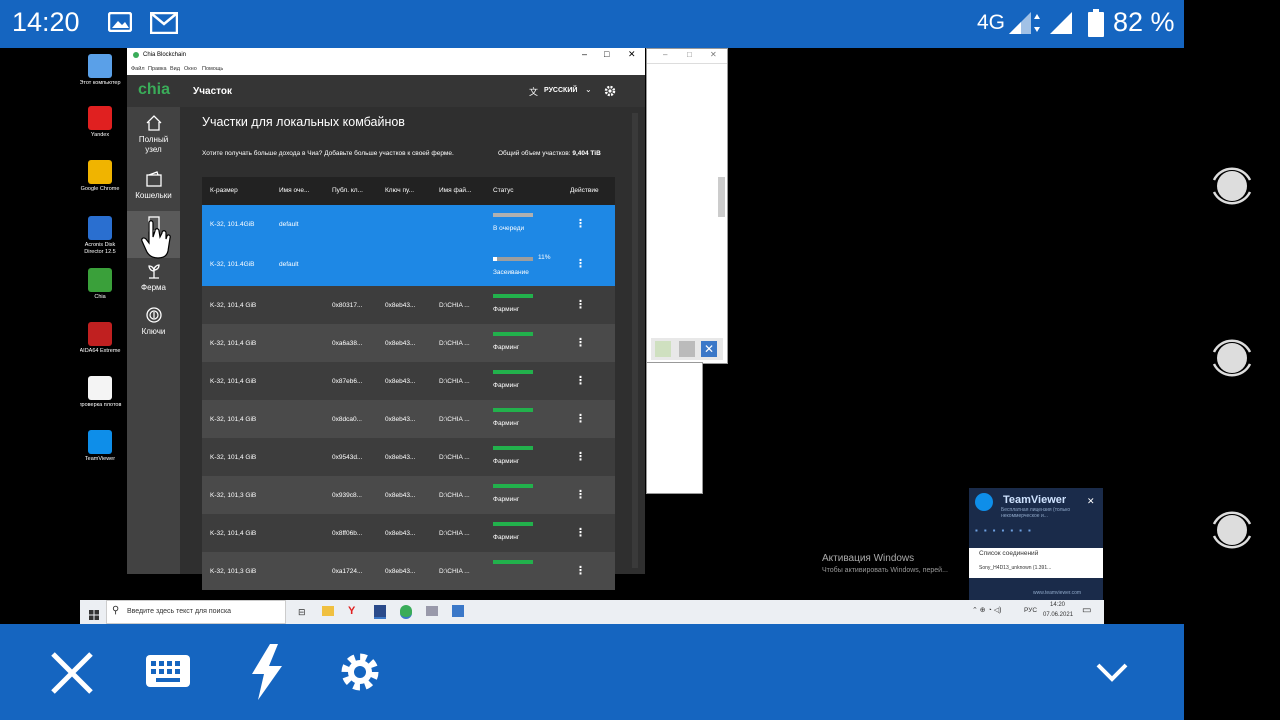 This screenshot has height=720, width=1280. I want to click on menu-item: Окно, so click(190, 69).